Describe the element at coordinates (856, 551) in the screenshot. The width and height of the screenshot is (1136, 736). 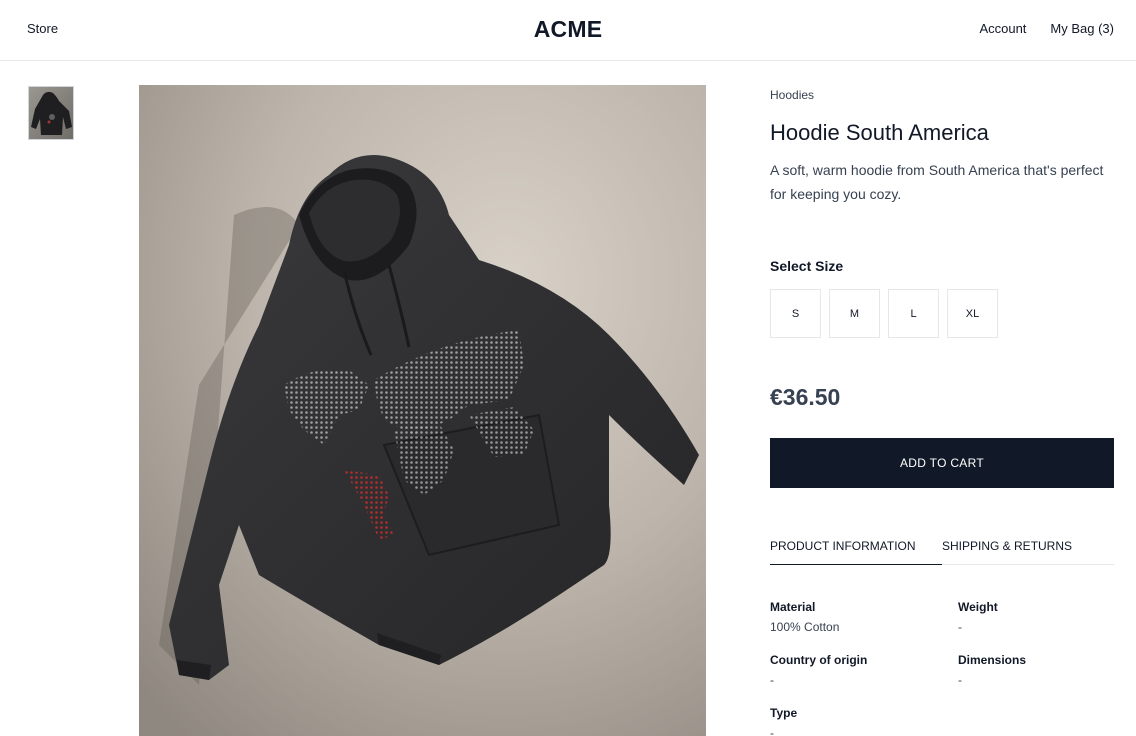
I see `tab-product-information: PRODUCT INFORMATION` at that location.